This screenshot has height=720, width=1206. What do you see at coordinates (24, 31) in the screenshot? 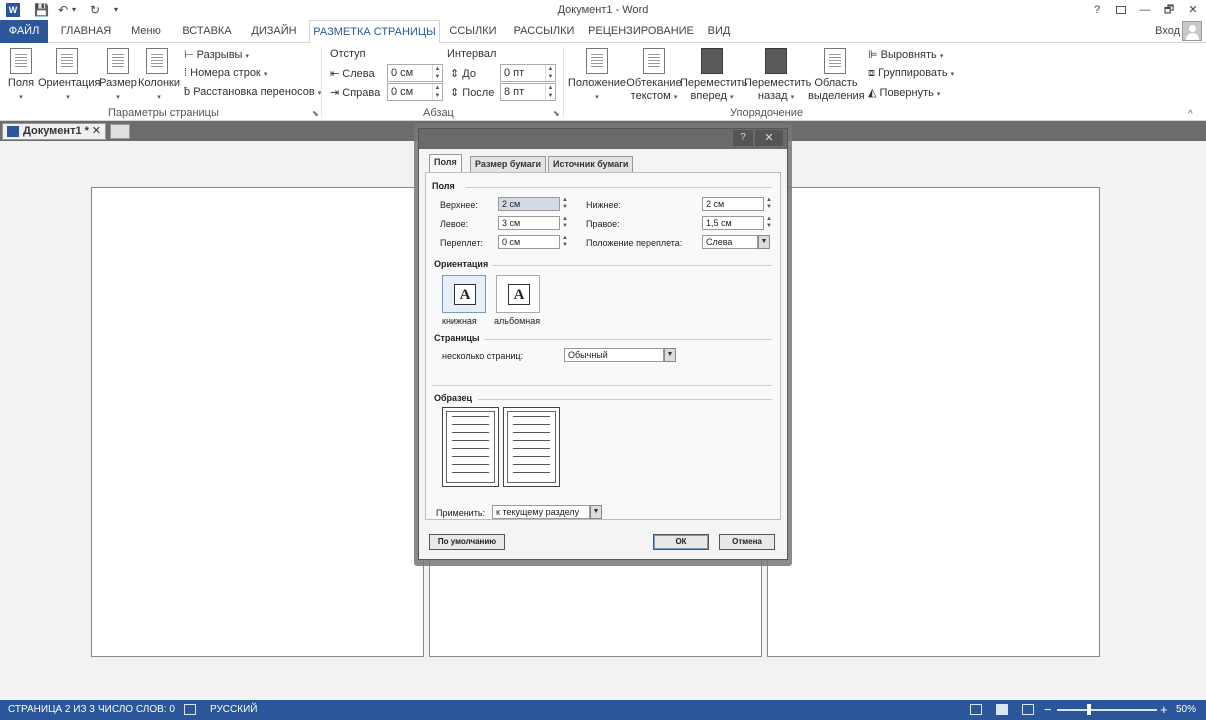
I see `tab-file: ФАЙЛ` at bounding box center [24, 31].